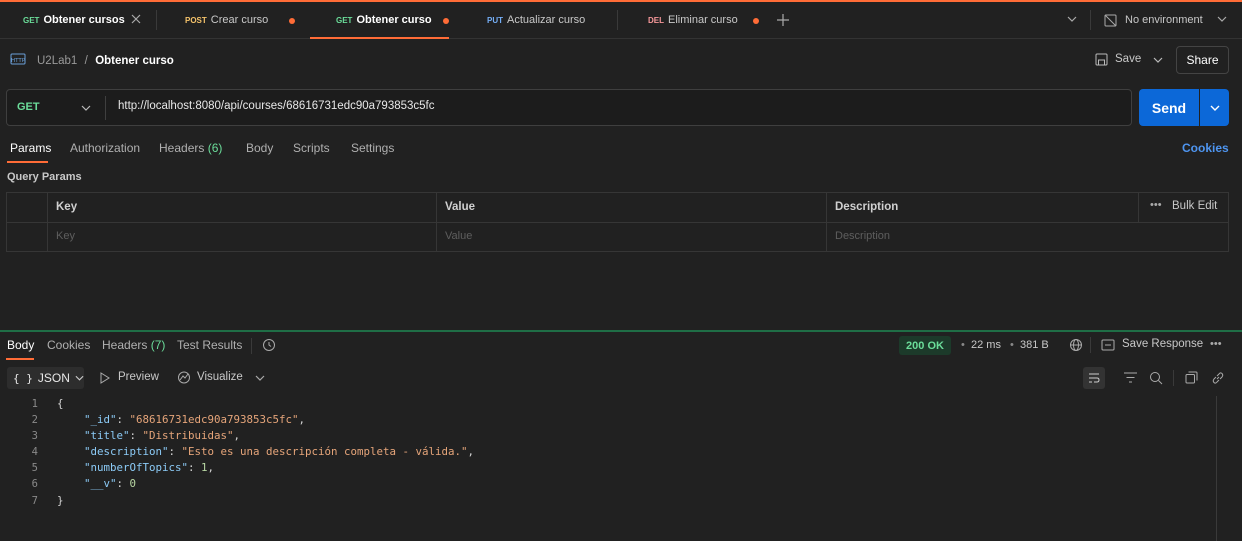 This screenshot has height=541, width=1242. I want to click on preview-button: Preview, so click(138, 377).